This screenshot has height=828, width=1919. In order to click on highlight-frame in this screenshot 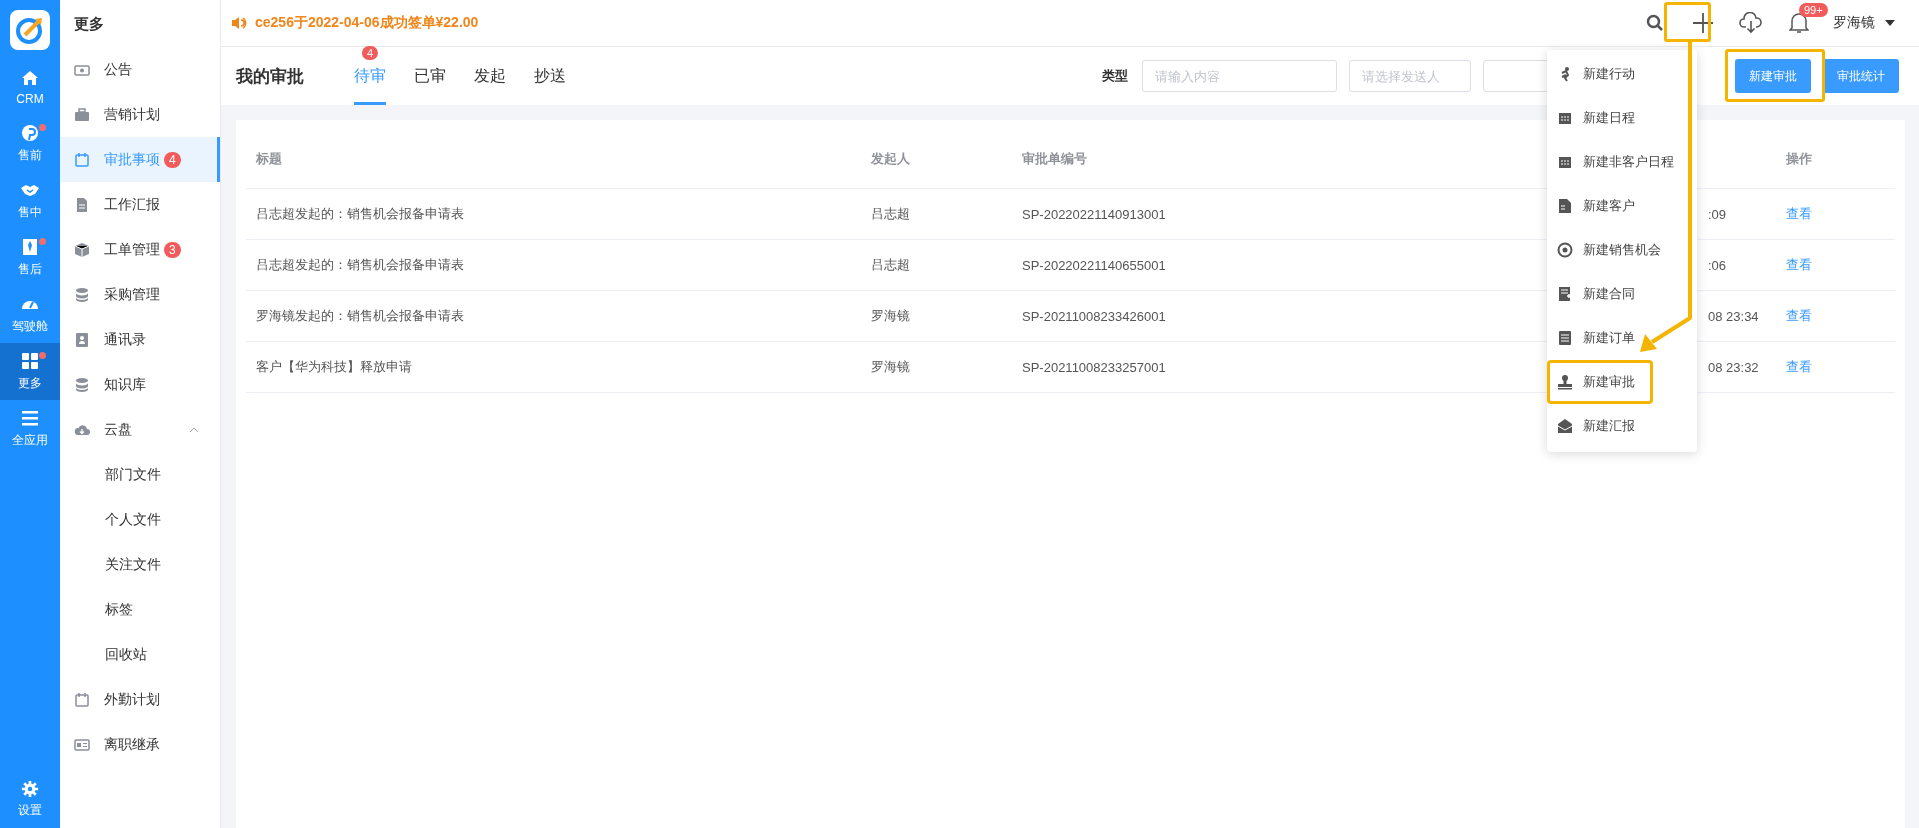, I will do `click(1687, 22)`.